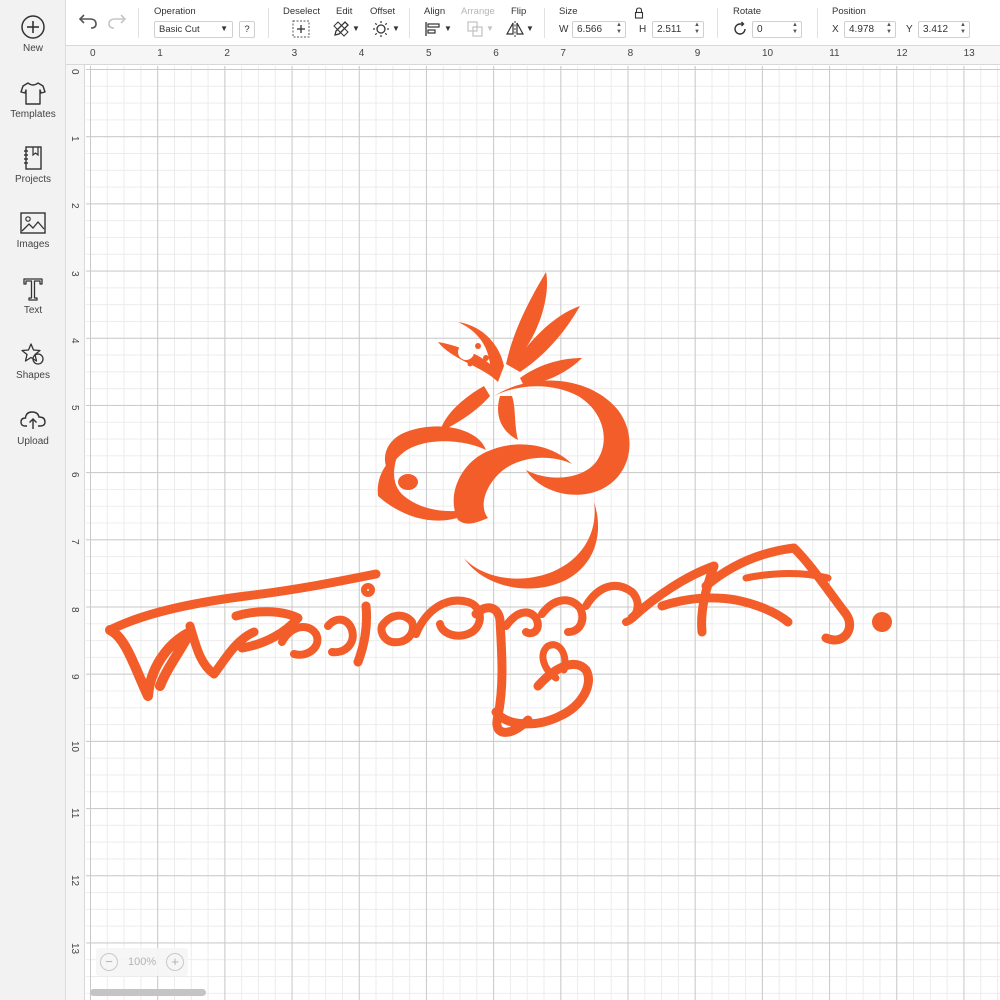  I want to click on image-icon, so click(33, 223).